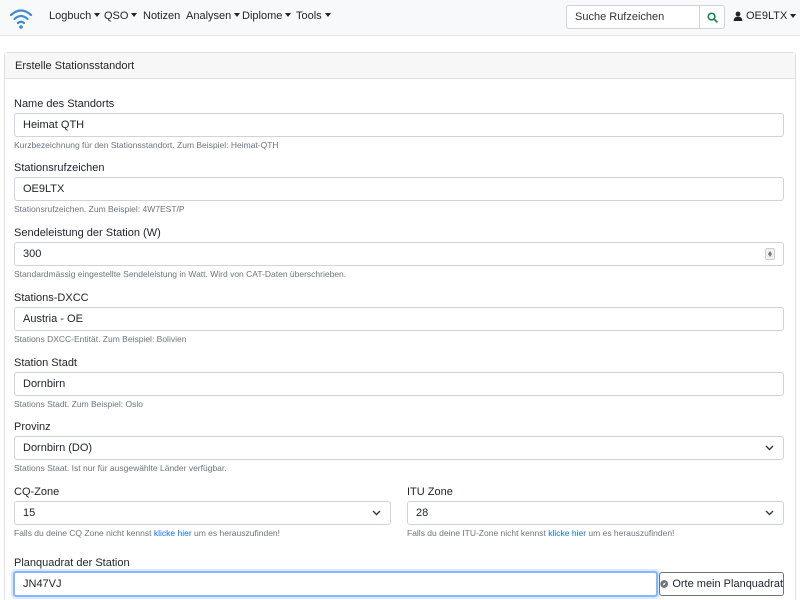 Image resolution: width=800 pixels, height=600 pixels. What do you see at coordinates (422, 513) in the screenshot?
I see `itu-zone-value: 28` at bounding box center [422, 513].